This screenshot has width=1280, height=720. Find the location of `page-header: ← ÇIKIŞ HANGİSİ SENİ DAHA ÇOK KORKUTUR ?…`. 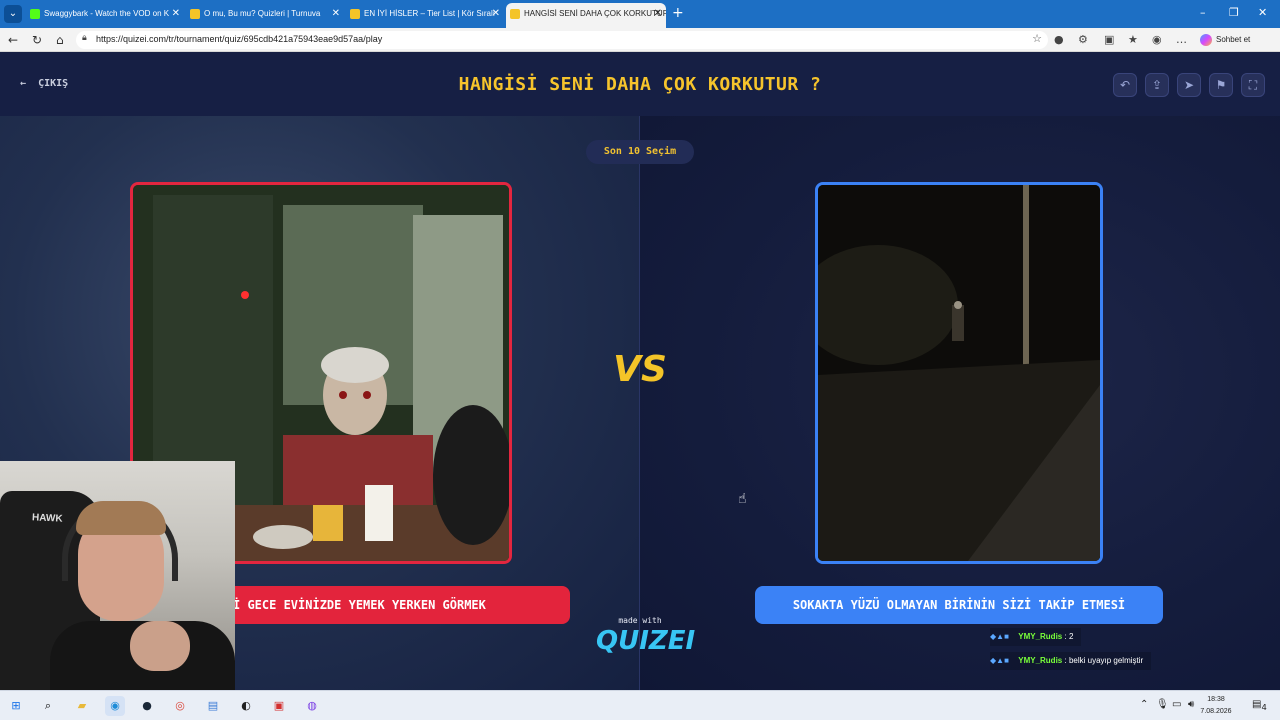

page-header: ← ÇIKIŞ HANGİSİ SENİ DAHA ÇOK KORKUTUR ?… is located at coordinates (640, 84).